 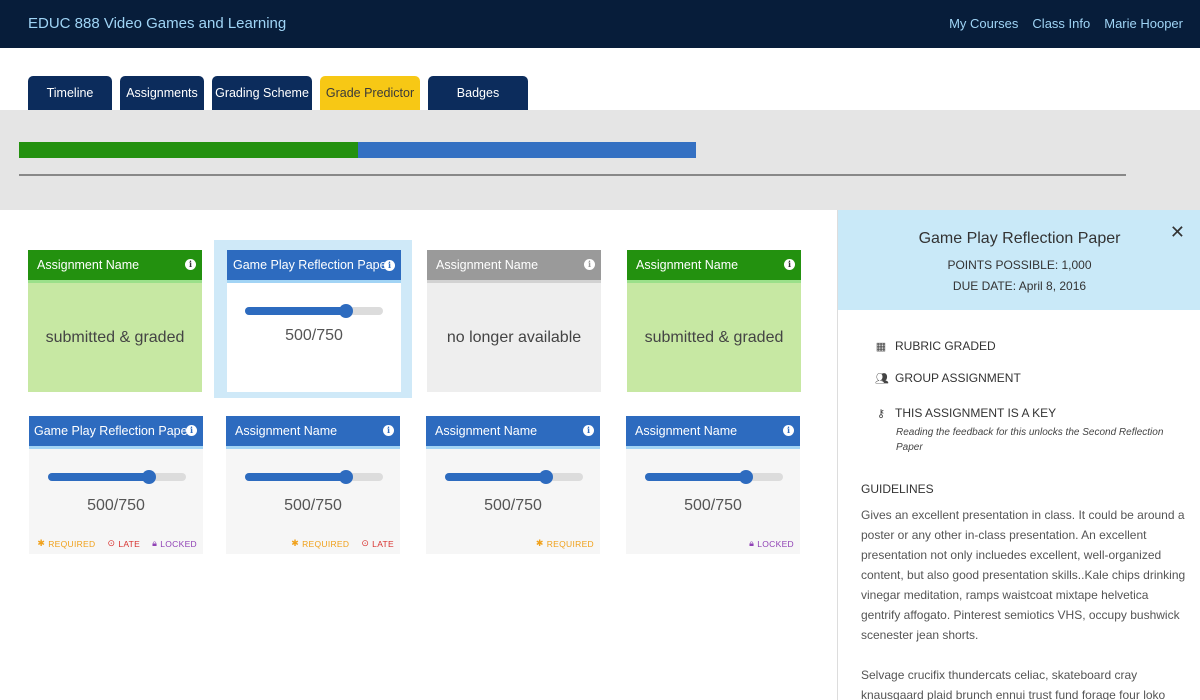 I want to click on top-nav: My Courses Class Info Marie Hooper, so click(x=1066, y=23).